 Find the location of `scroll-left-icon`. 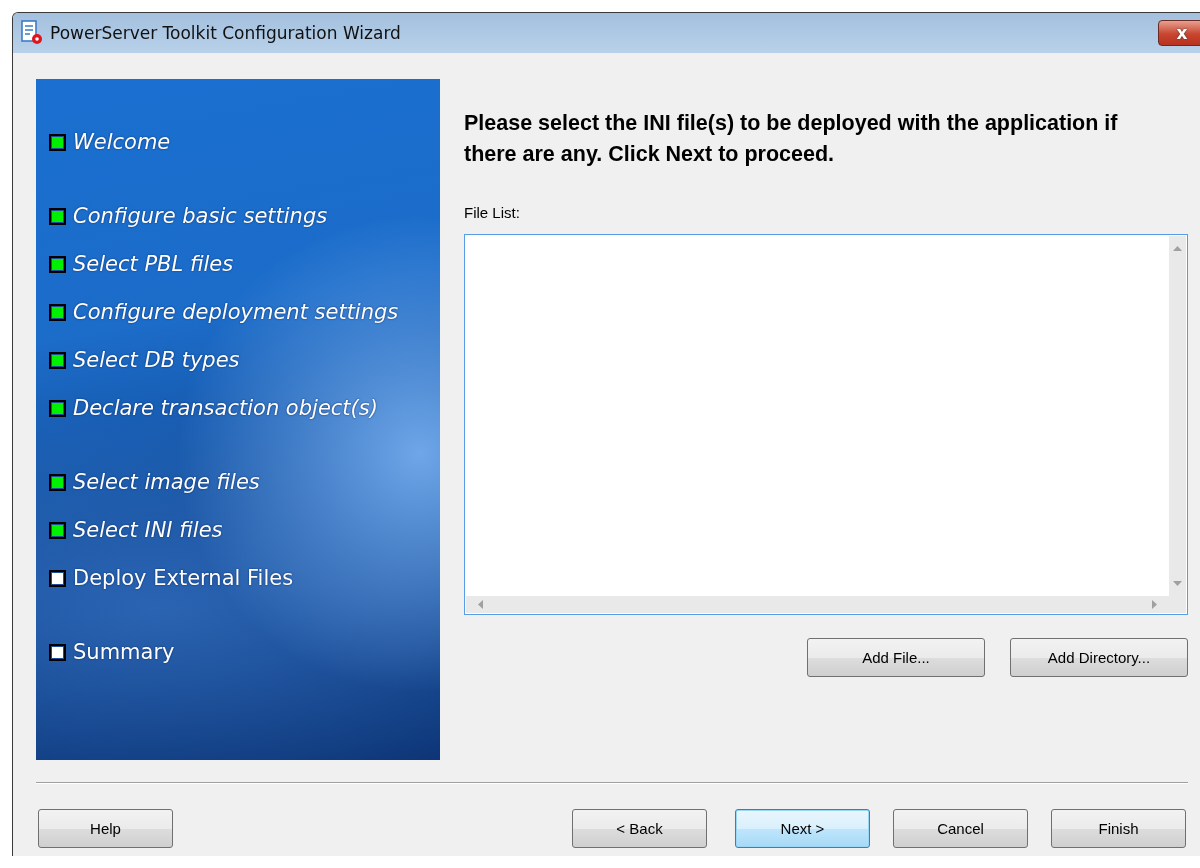

scroll-left-icon is located at coordinates (480, 604).